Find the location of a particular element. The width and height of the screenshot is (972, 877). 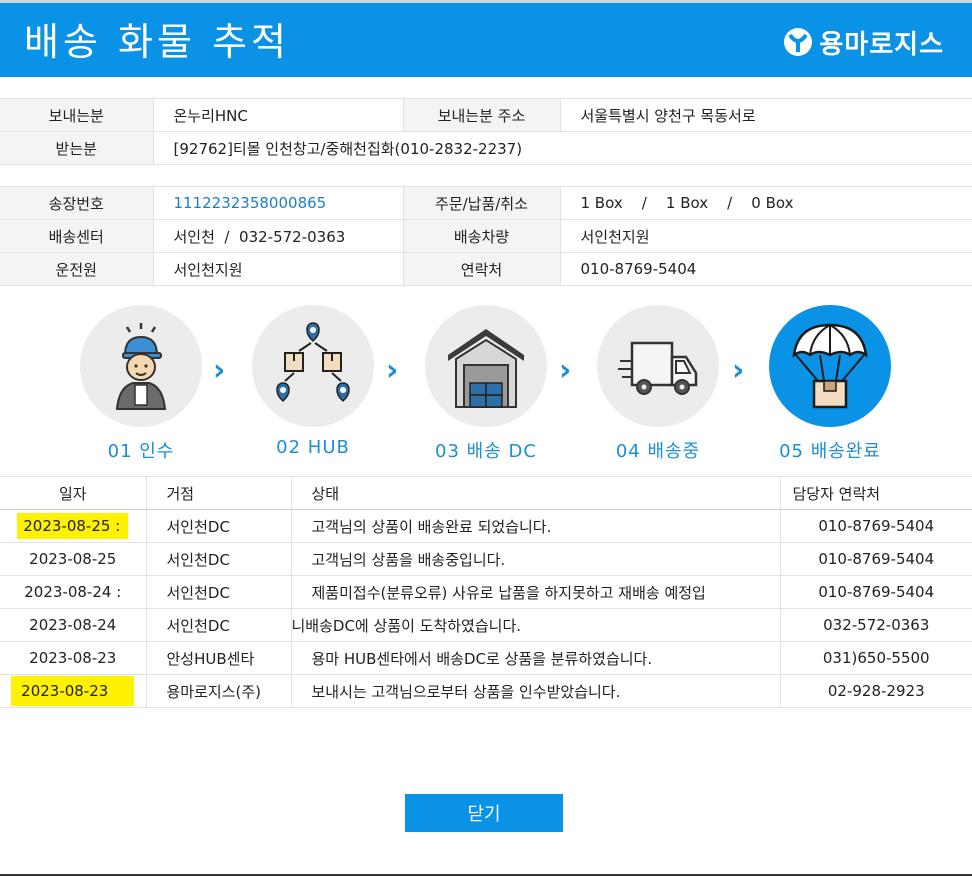

driver-value: 서인천지원 is located at coordinates (277, 269).